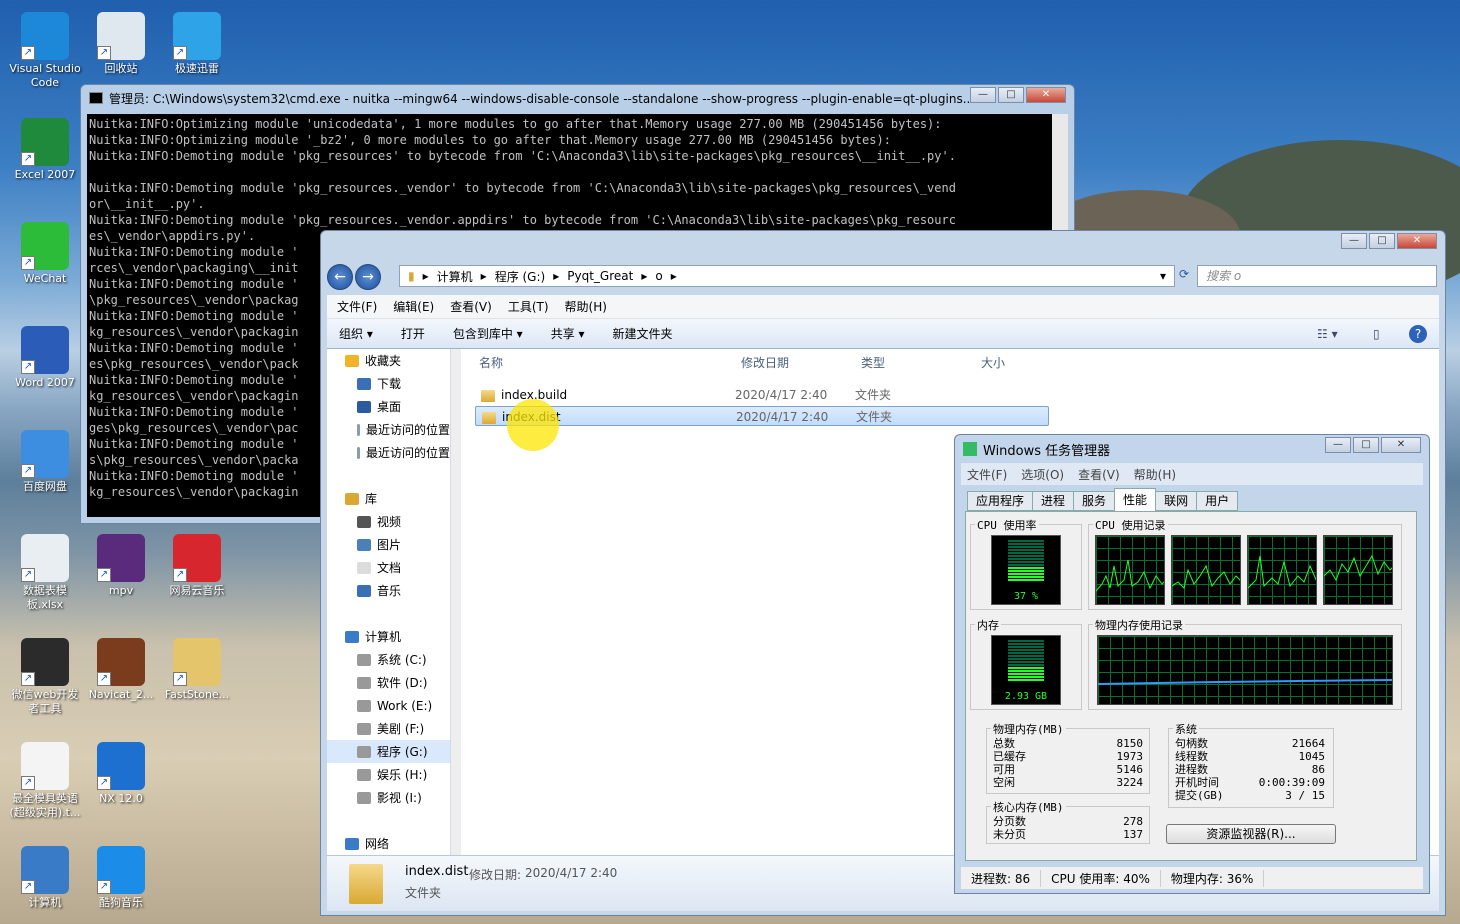 This screenshot has width=1460, height=924. Describe the element at coordinates (388, 406) in the screenshot. I see `nav-item: 桌面` at that location.